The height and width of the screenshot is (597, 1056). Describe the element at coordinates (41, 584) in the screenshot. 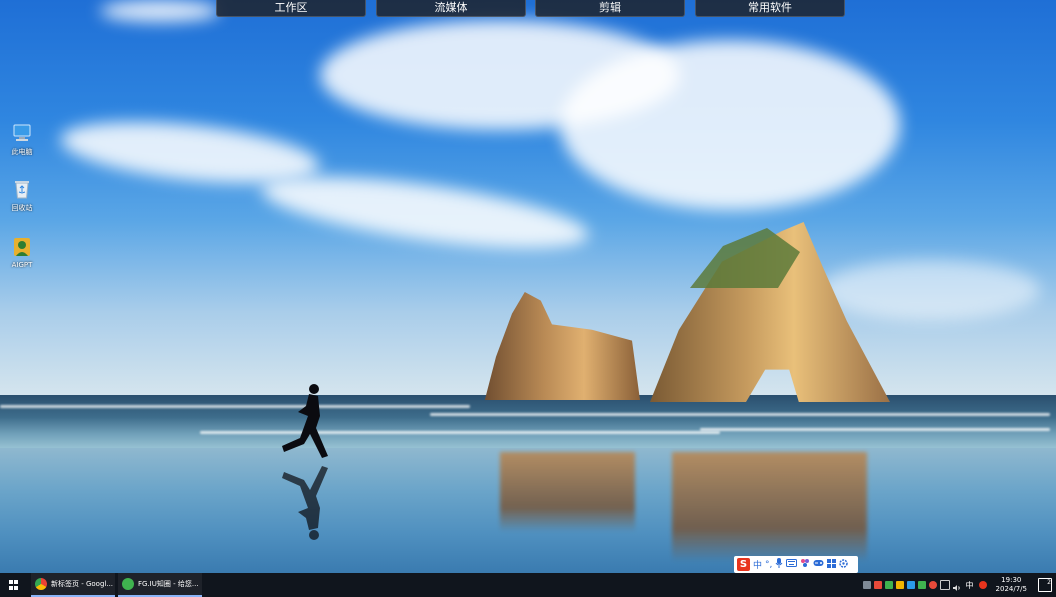

I see `chrome-icon` at that location.